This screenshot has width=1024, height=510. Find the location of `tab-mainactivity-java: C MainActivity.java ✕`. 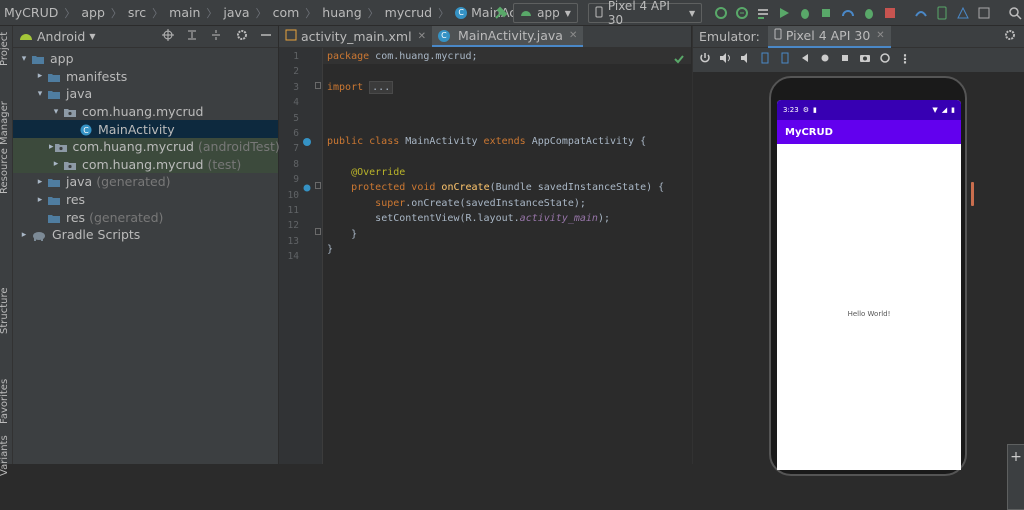

tab-mainactivity-java: C MainActivity.java ✕ is located at coordinates (507, 36).